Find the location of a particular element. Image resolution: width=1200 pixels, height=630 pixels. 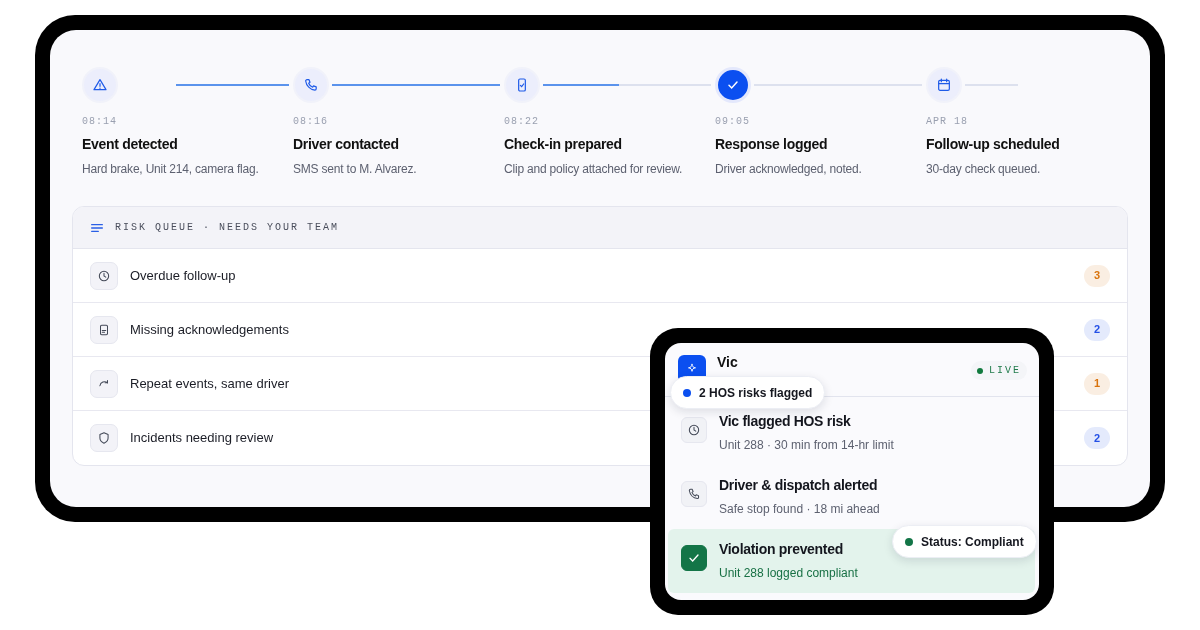

queue-label: Missing acknowledgements is located at coordinates (209, 329).